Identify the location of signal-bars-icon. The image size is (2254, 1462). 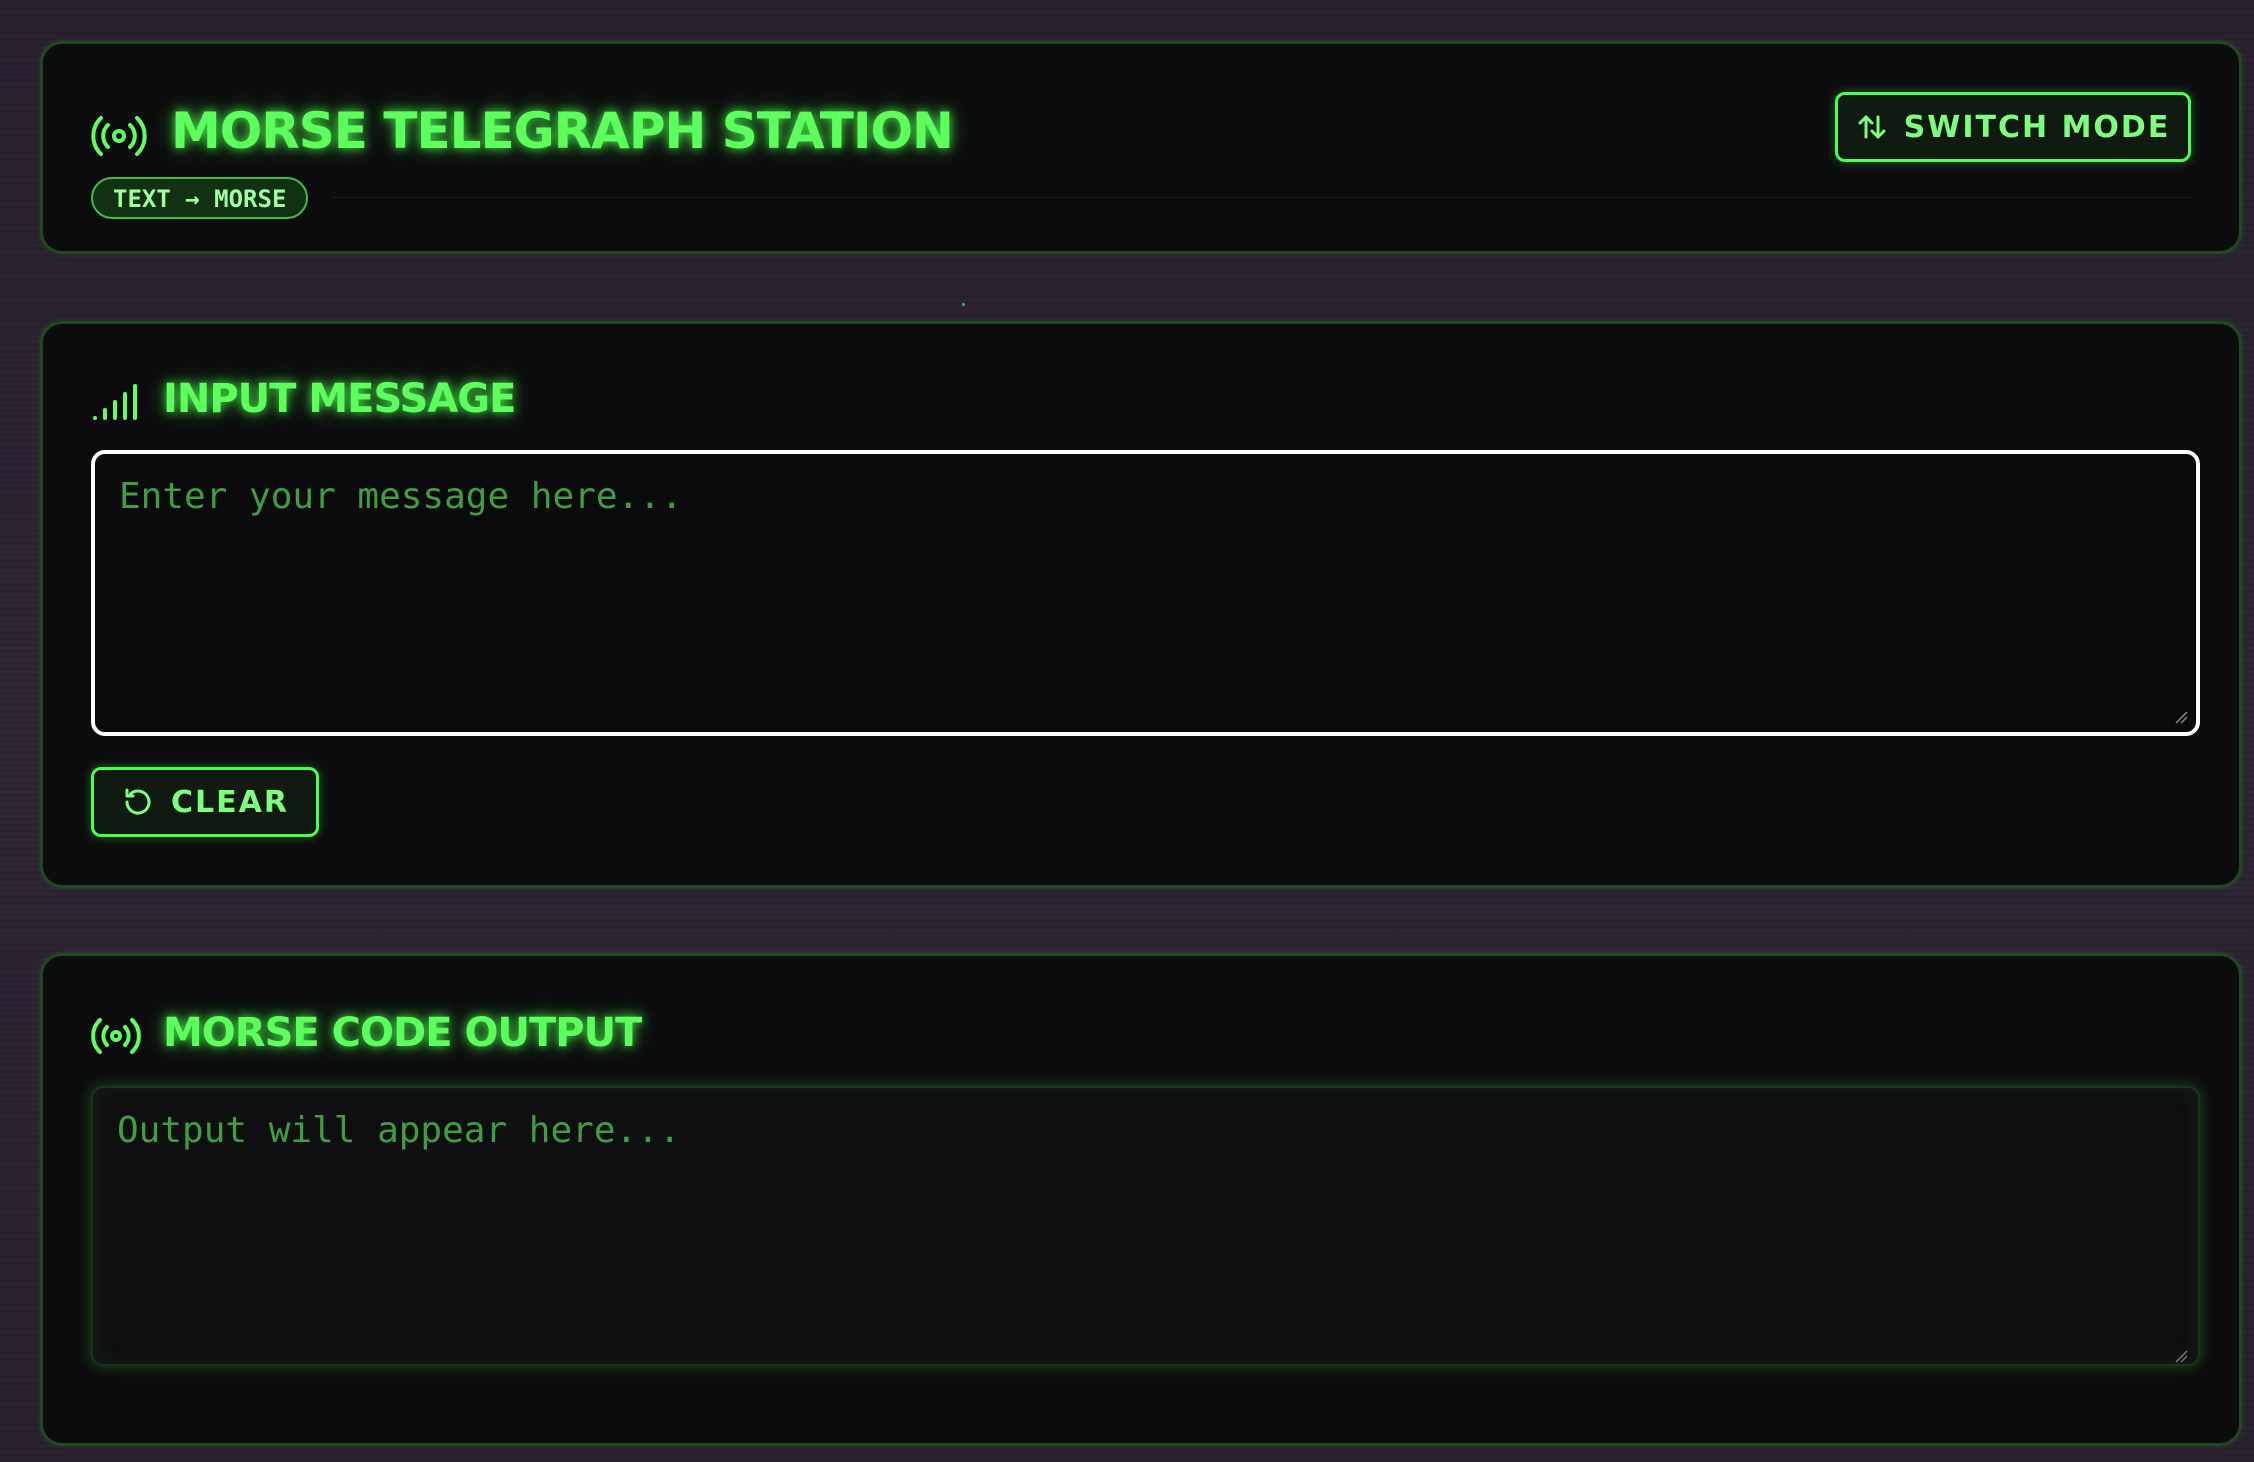
(115, 402).